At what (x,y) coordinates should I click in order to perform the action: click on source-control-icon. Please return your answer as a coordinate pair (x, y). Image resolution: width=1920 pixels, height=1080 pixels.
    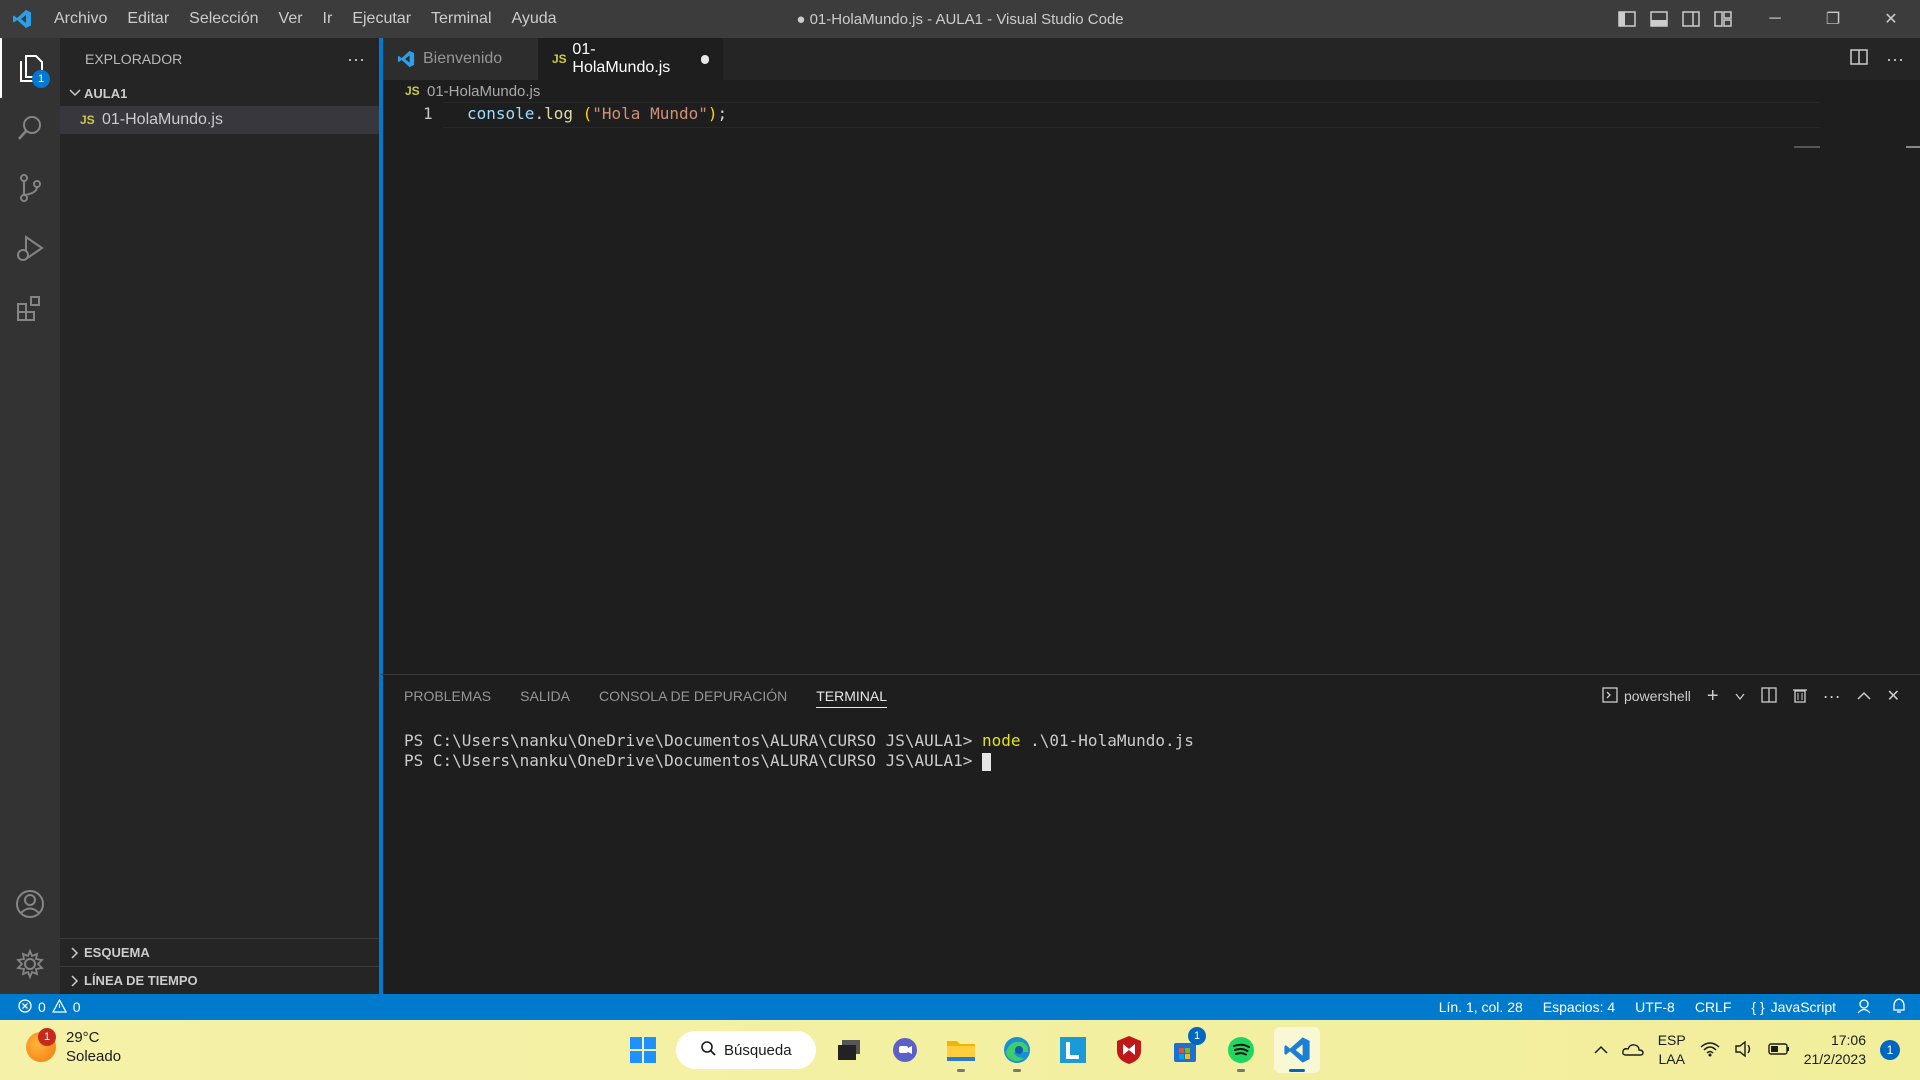
    Looking at the image, I should click on (30, 188).